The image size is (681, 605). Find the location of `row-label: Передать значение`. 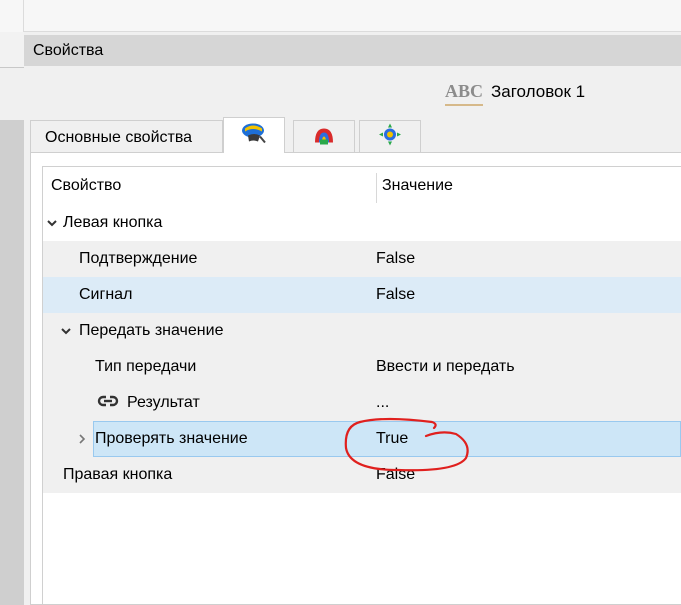

row-label: Передать значение is located at coordinates (151, 330).